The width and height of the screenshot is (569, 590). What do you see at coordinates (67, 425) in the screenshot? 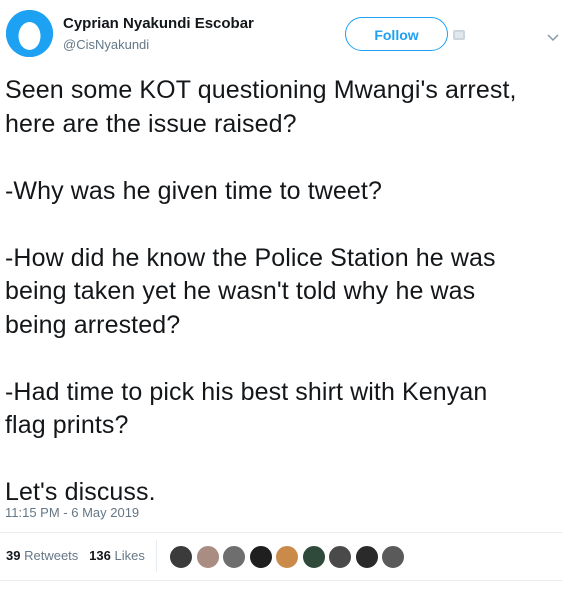
I see `tweet-line: flag prints?` at bounding box center [67, 425].